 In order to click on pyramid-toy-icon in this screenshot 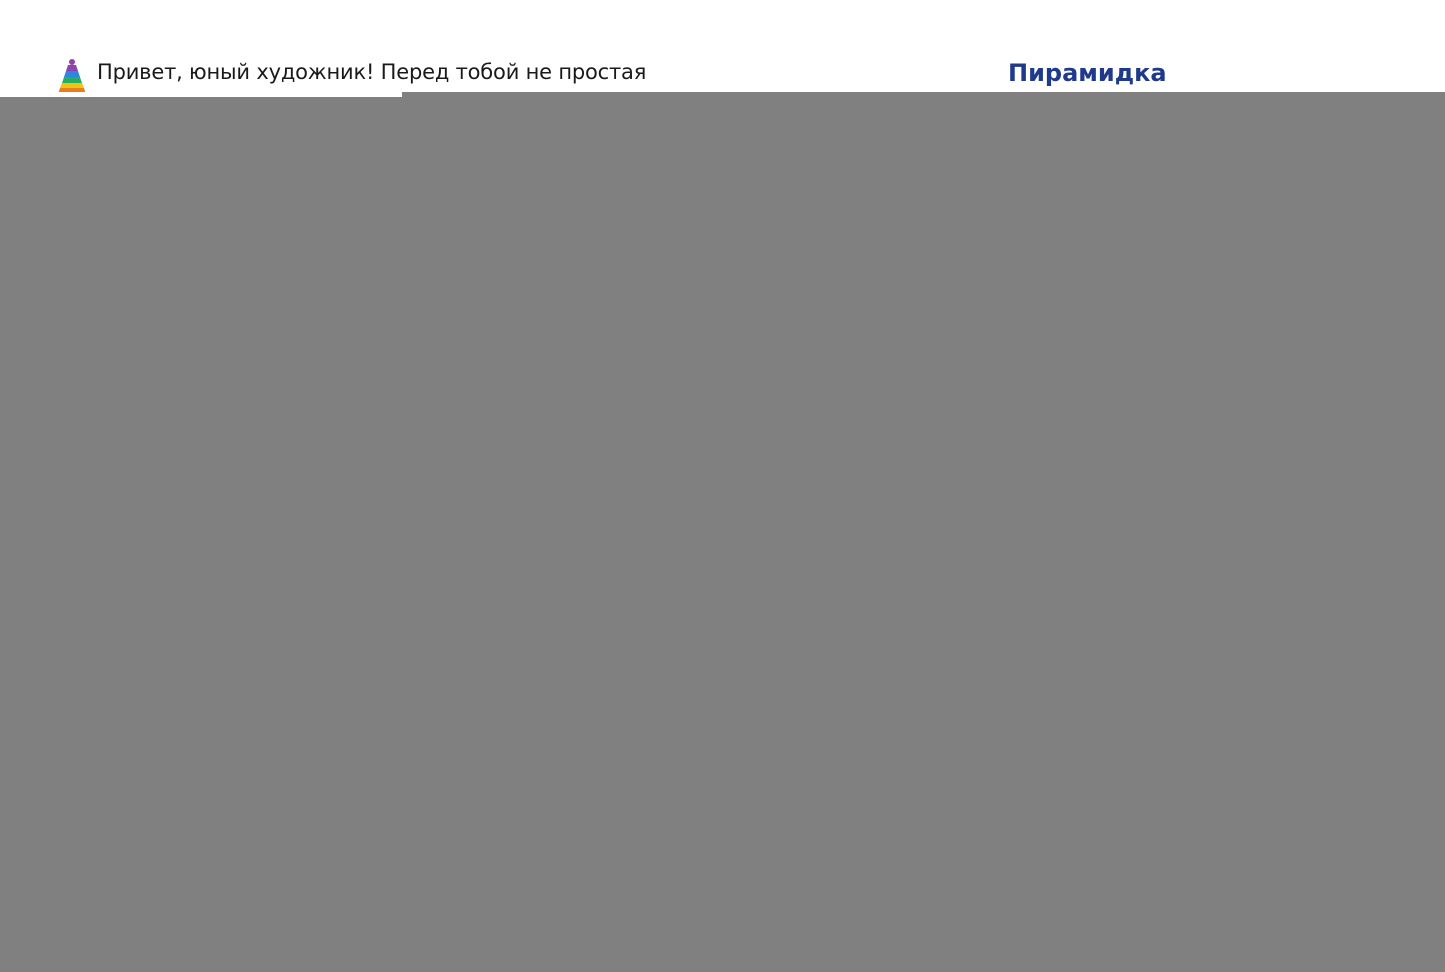, I will do `click(72, 76)`.